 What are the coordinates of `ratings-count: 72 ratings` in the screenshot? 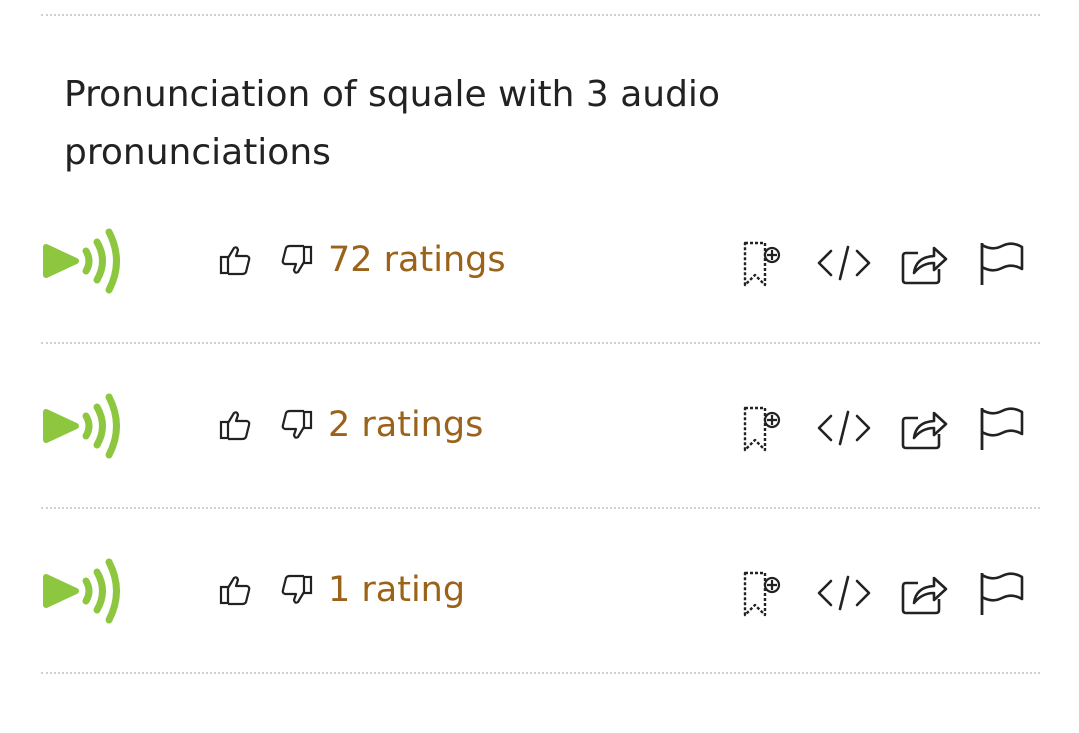 It's located at (417, 260).